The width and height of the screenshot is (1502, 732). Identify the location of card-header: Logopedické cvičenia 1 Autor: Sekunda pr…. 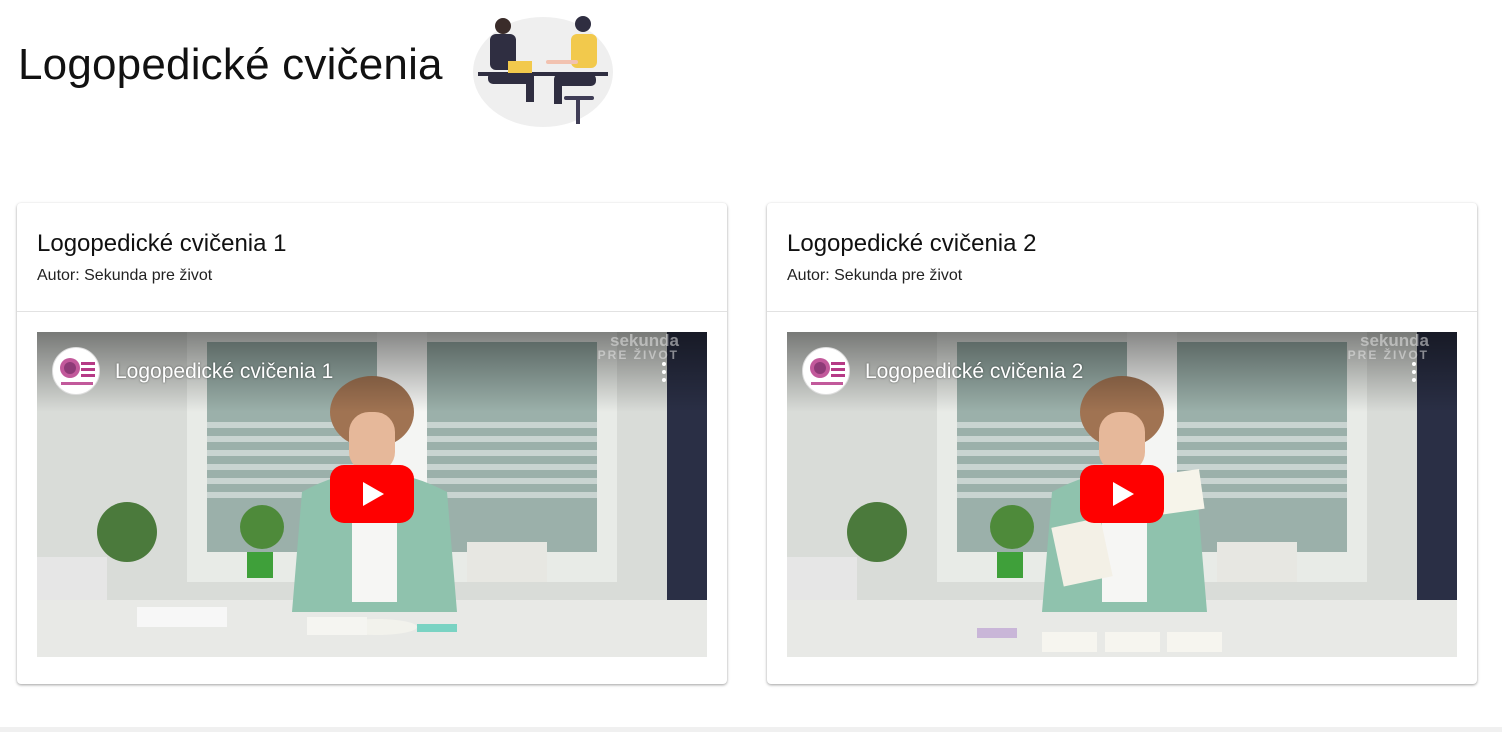
(372, 257).